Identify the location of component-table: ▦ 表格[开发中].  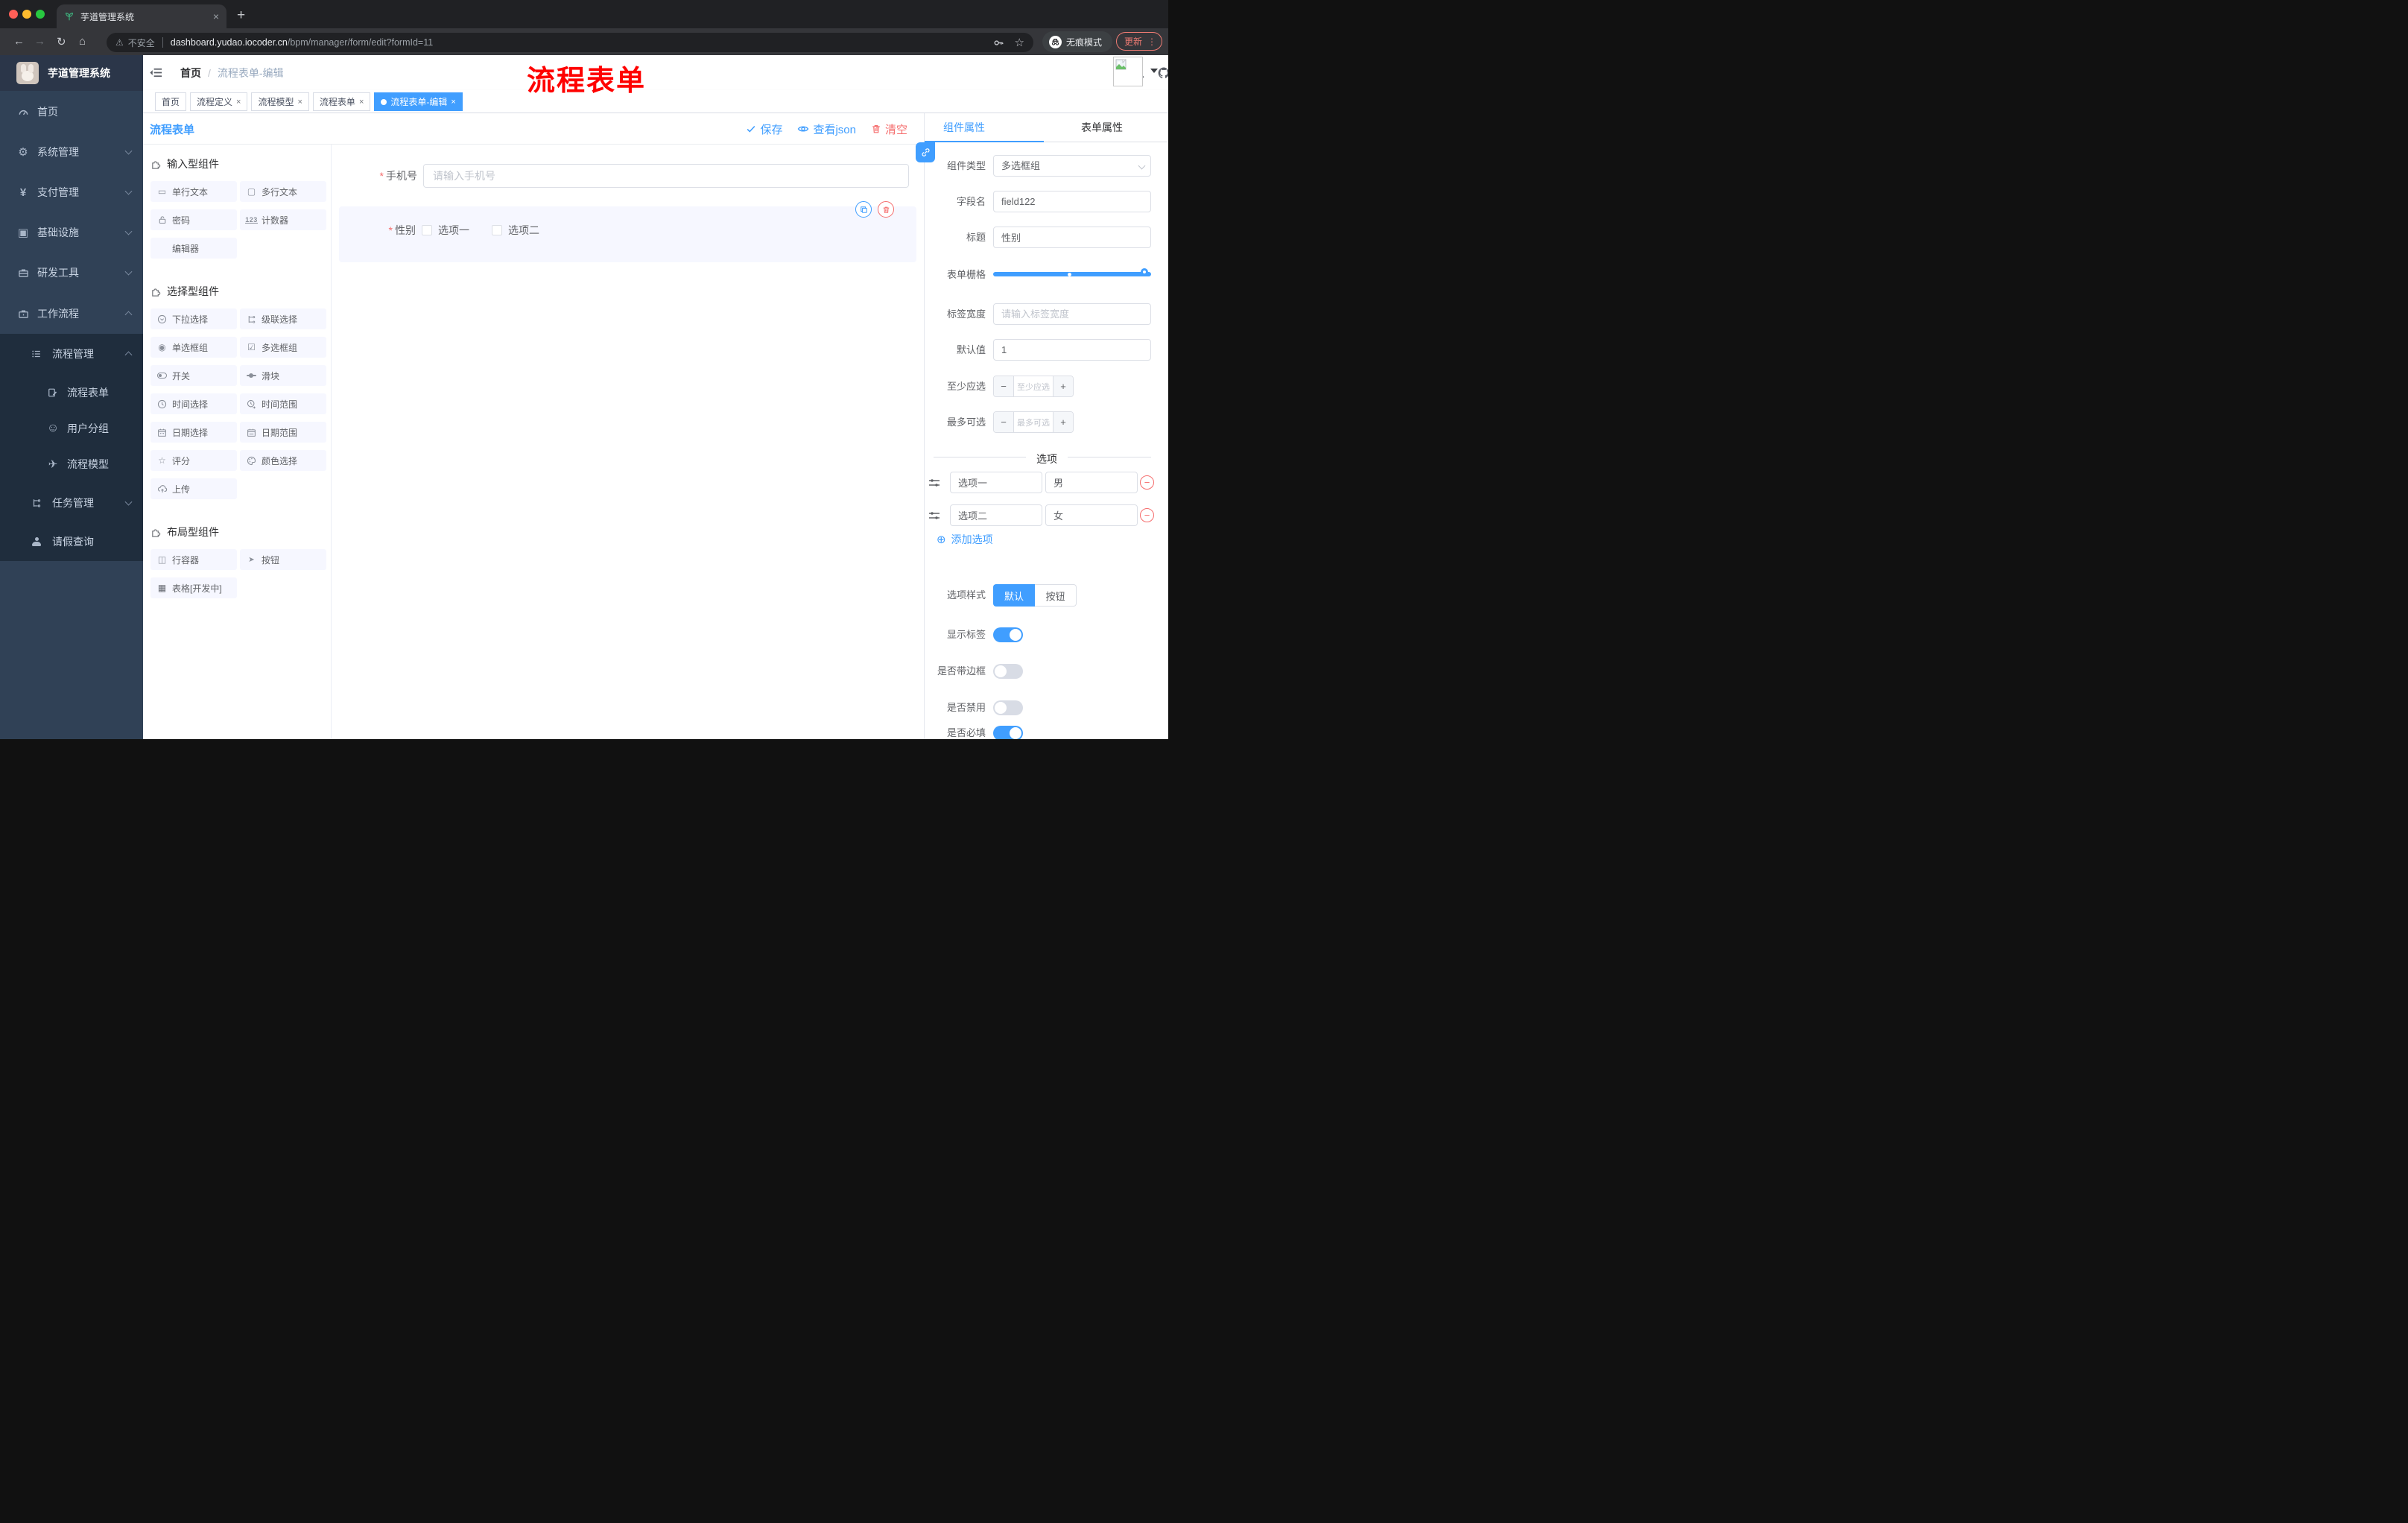
(193, 588).